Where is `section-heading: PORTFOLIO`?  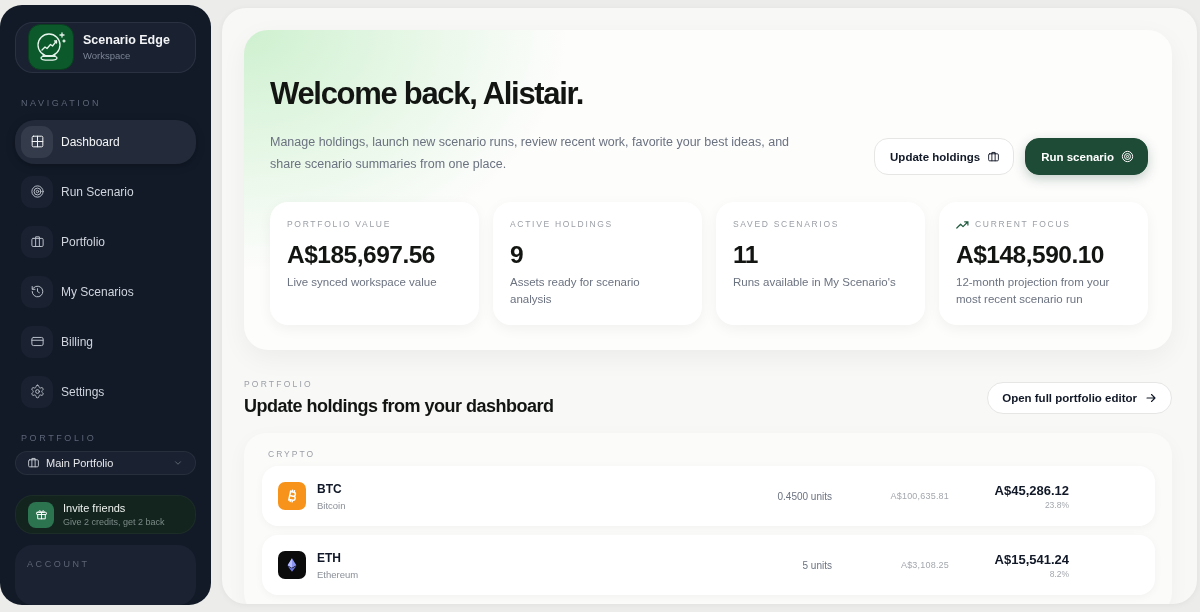
section-heading: PORTFOLIO is located at coordinates (59, 437).